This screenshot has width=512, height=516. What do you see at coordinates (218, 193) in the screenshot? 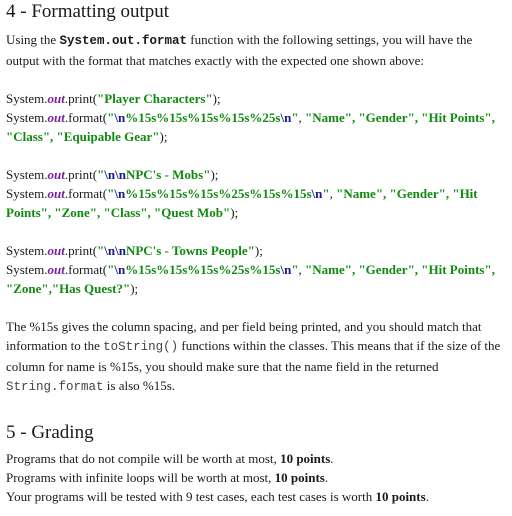
I see `code-format-spec: %15s%15s%15s%25s%15s%15s` at bounding box center [218, 193].